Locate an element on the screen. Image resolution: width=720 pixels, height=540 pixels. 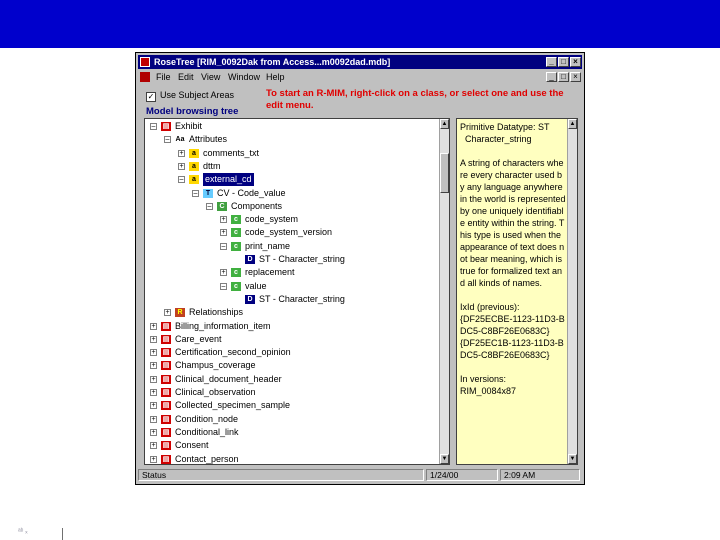
doc-minimize-button: _ is located at coordinates (551, 77).